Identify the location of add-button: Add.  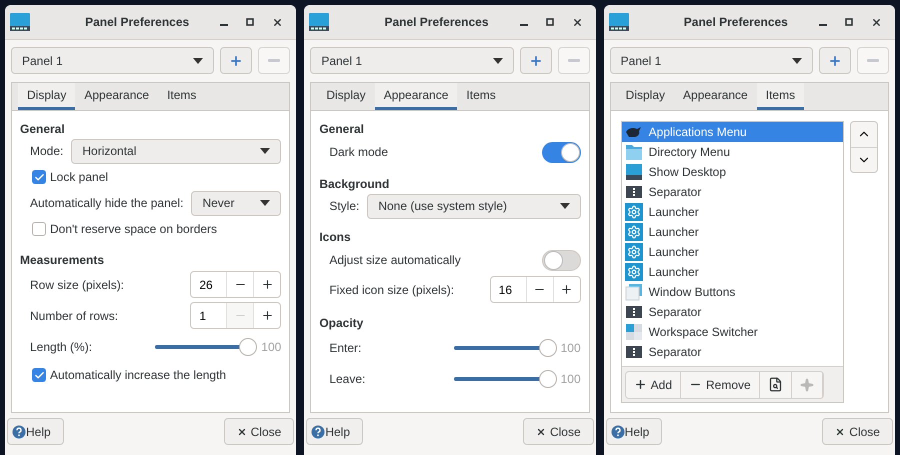
(654, 385).